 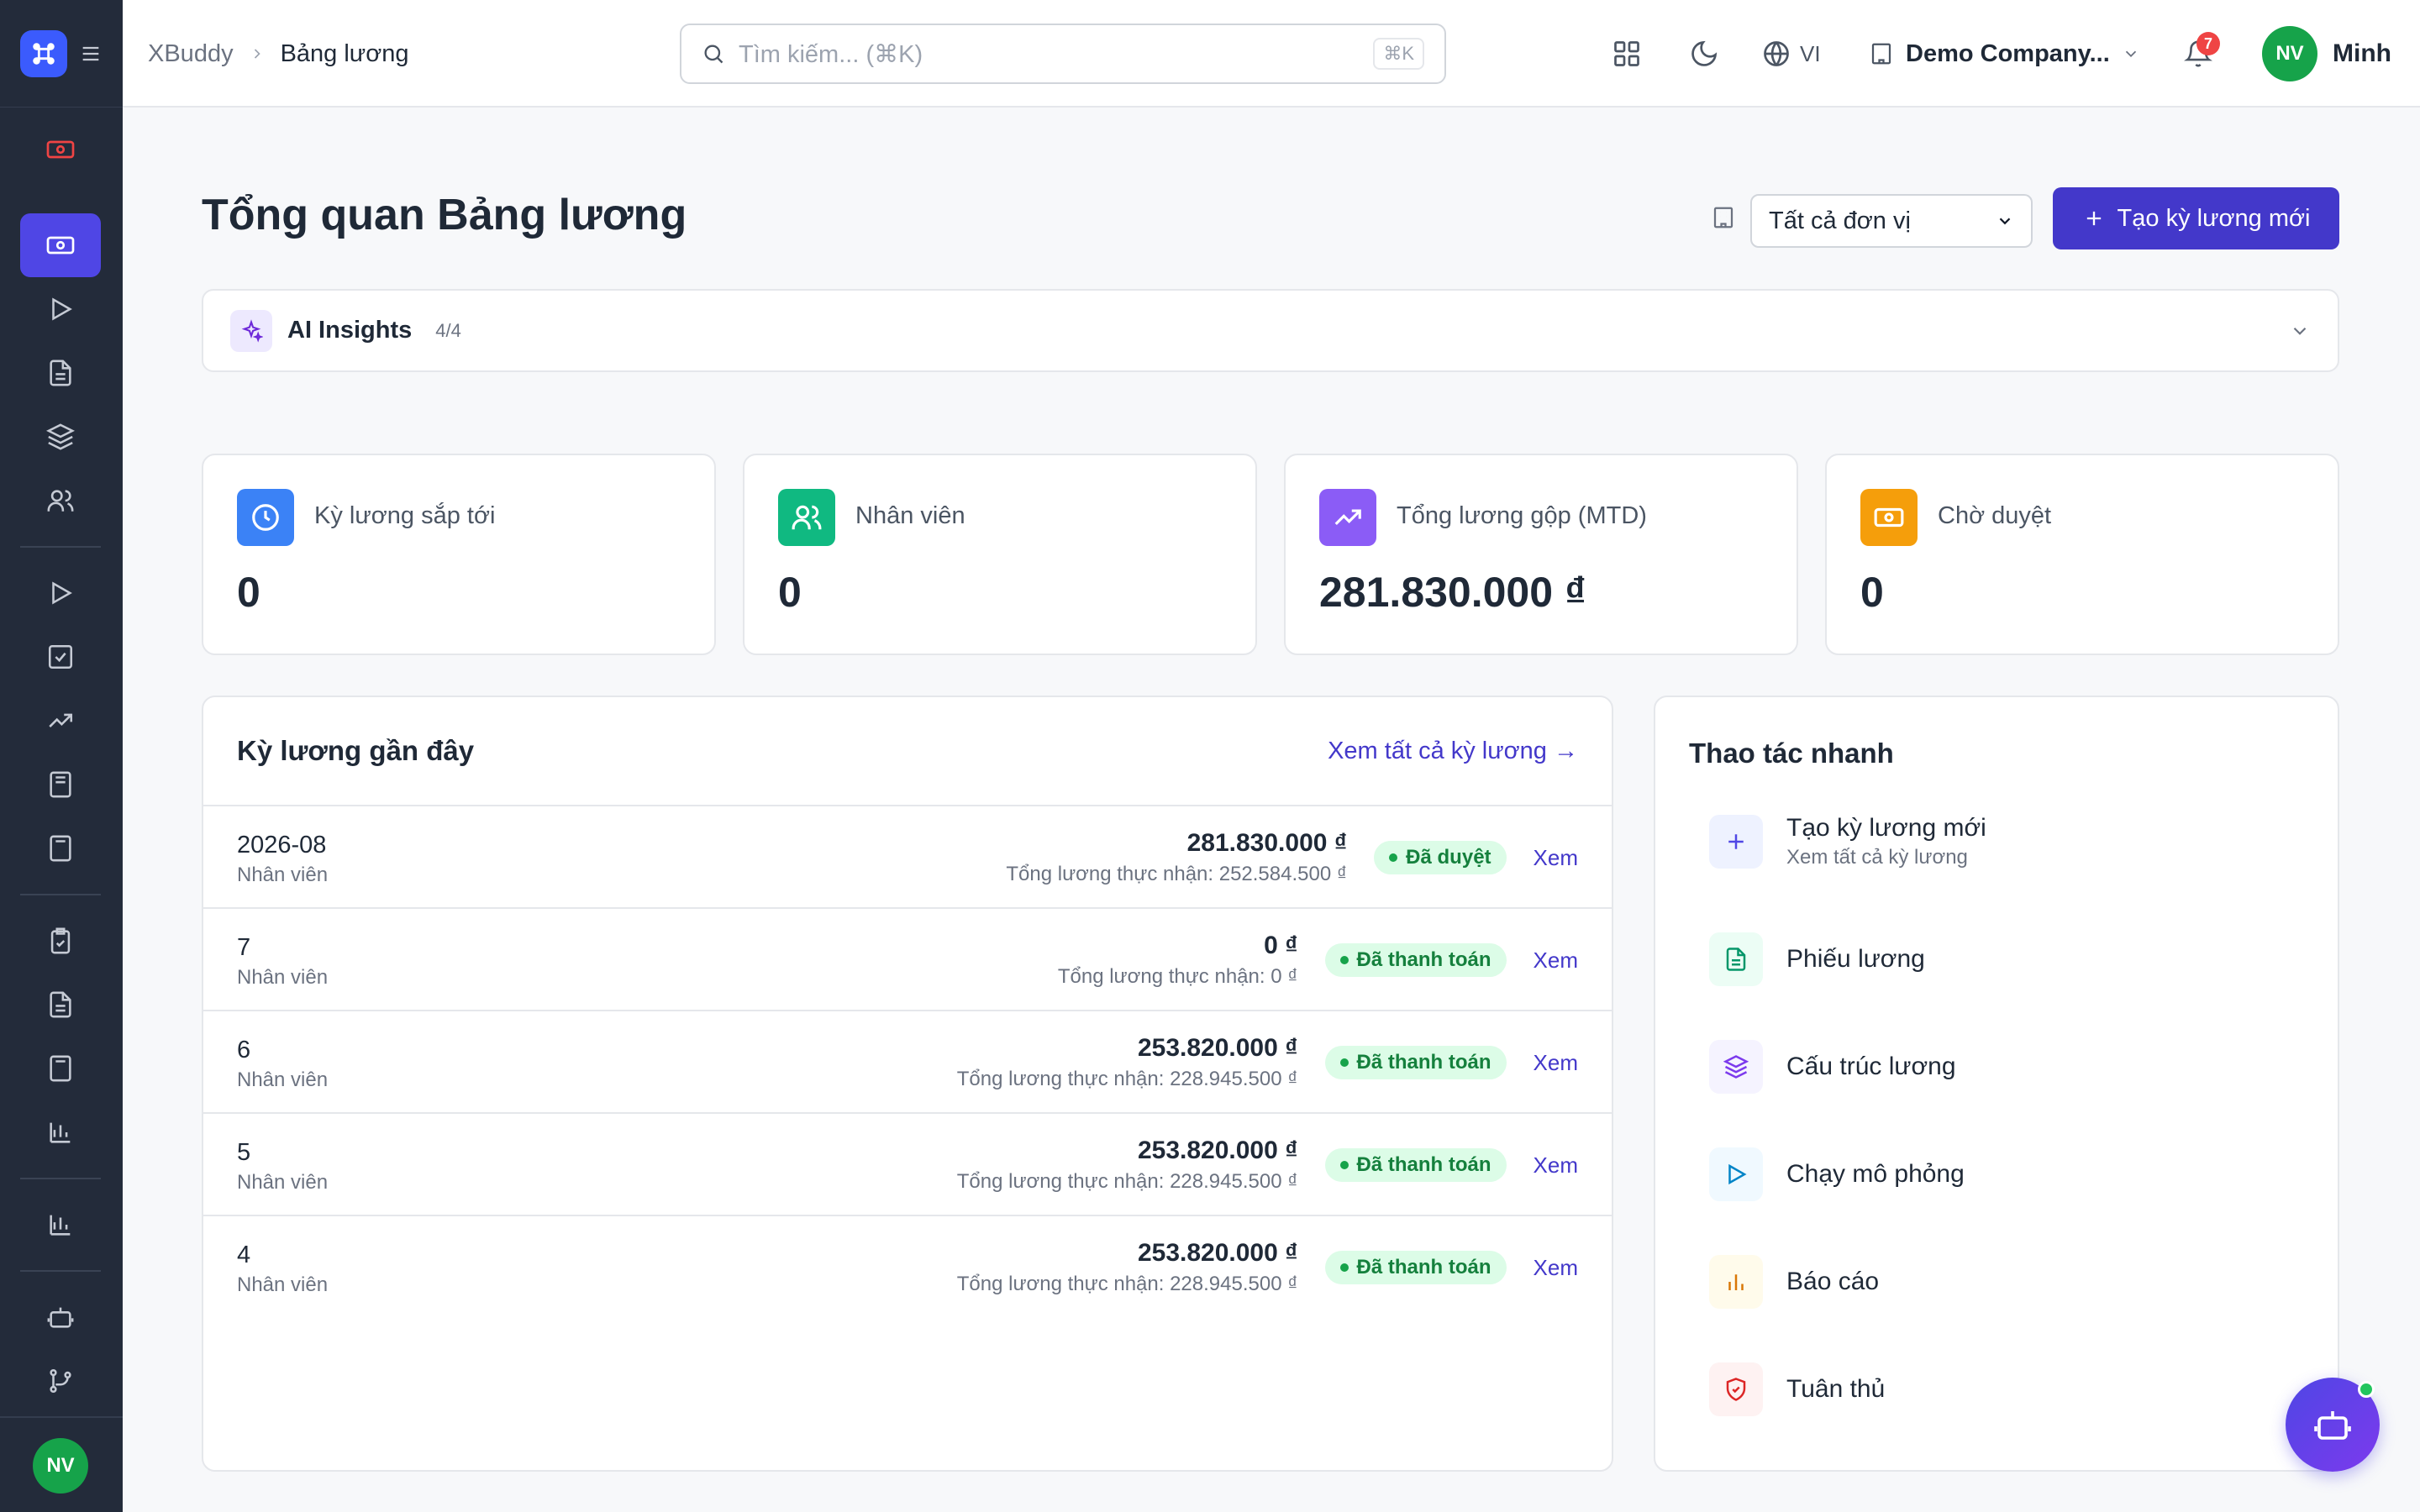 What do you see at coordinates (91, 54) in the screenshot?
I see `menu-icon` at bounding box center [91, 54].